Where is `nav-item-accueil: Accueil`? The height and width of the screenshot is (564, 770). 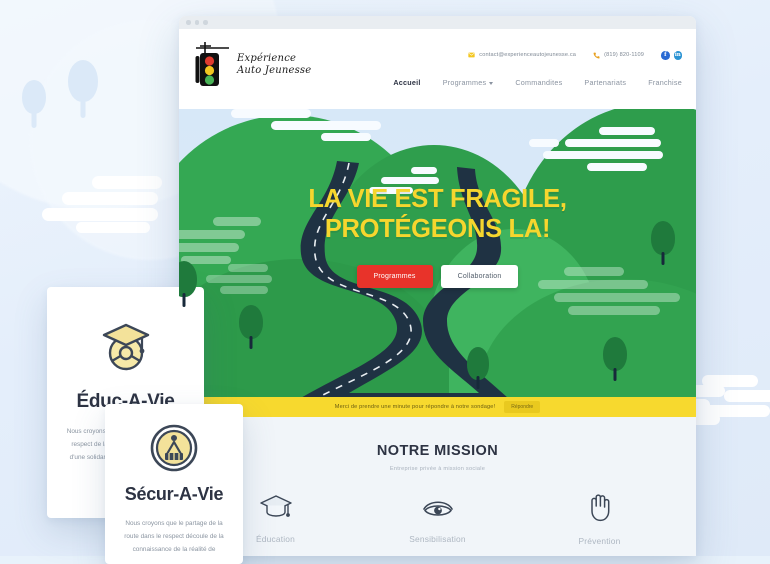 nav-item-accueil: Accueil is located at coordinates (406, 82).